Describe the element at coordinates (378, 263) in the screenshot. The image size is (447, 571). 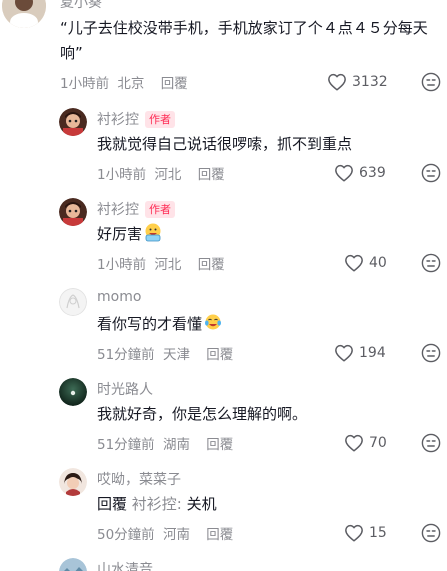
I see `like-count: 40` at that location.